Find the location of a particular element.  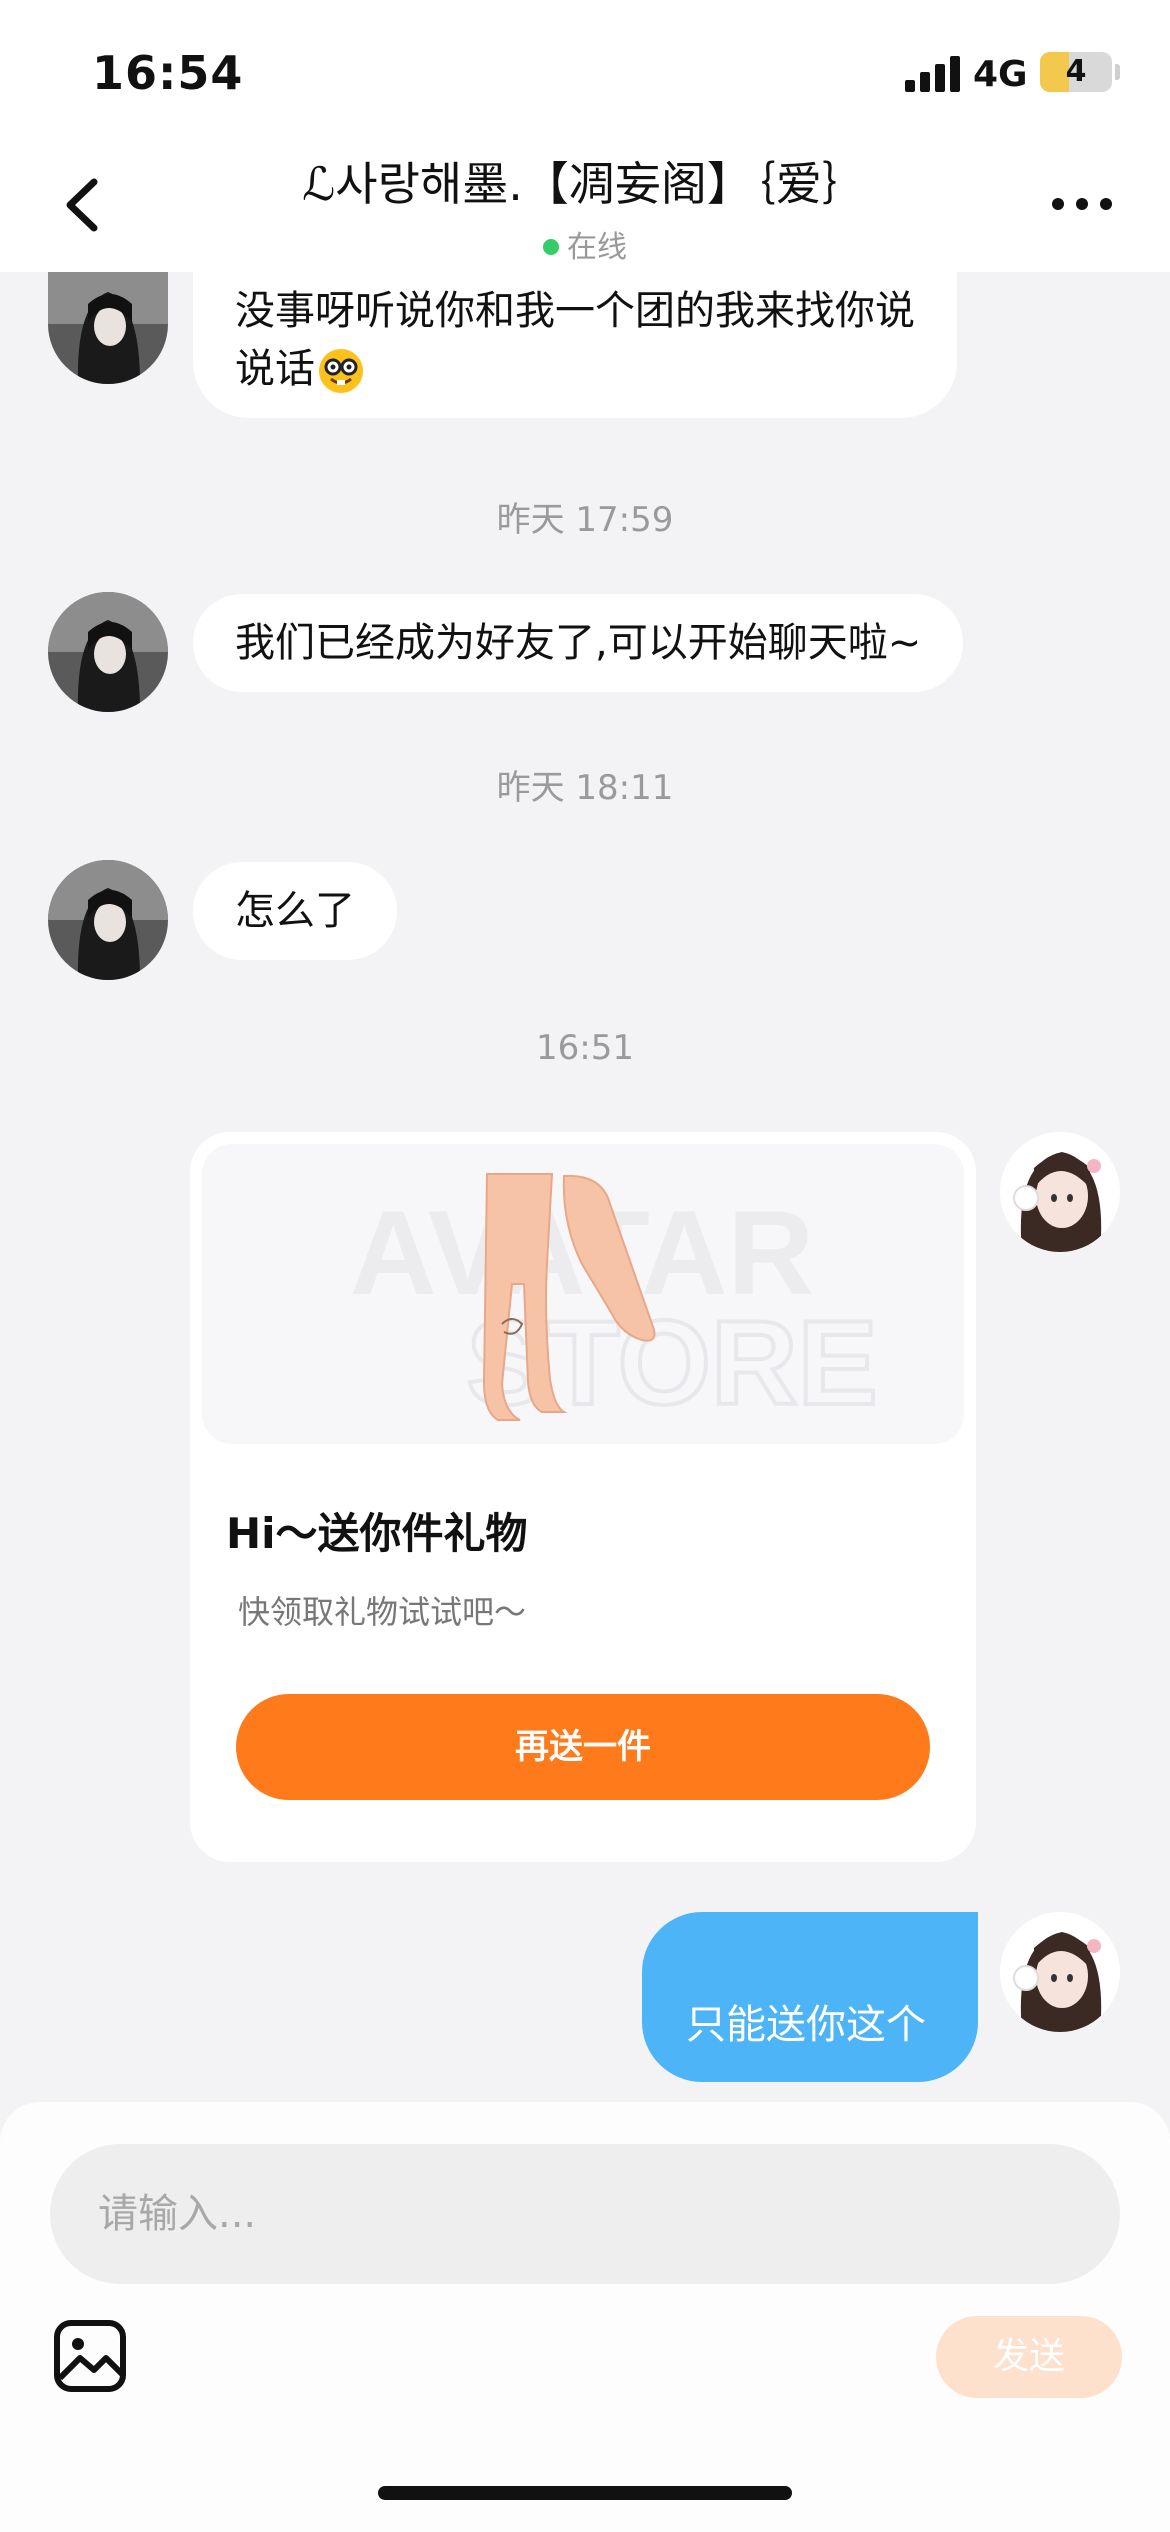

message-text: 怎么了 is located at coordinates (295, 911).